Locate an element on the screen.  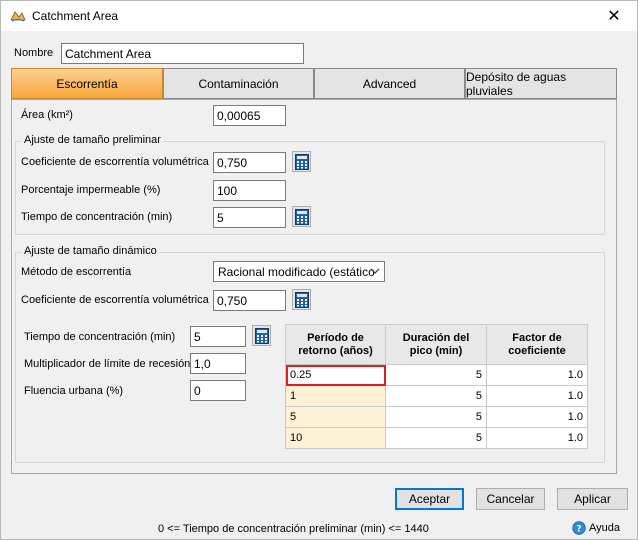
name-input: Catchment Area is located at coordinates (182, 53).